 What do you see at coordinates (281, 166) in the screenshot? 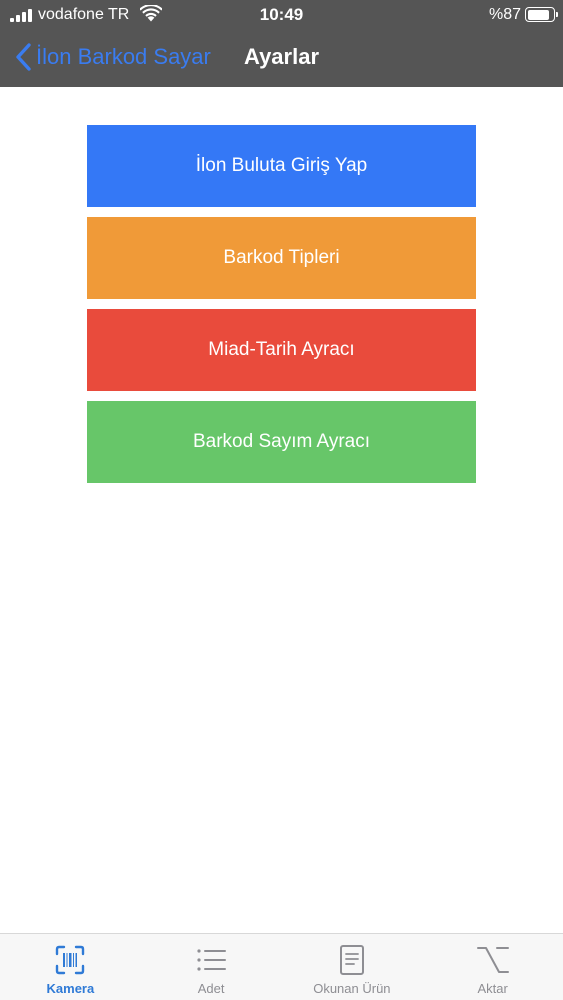
I see `cloud-login-button: İlon Buluta Giriş Yap` at bounding box center [281, 166].